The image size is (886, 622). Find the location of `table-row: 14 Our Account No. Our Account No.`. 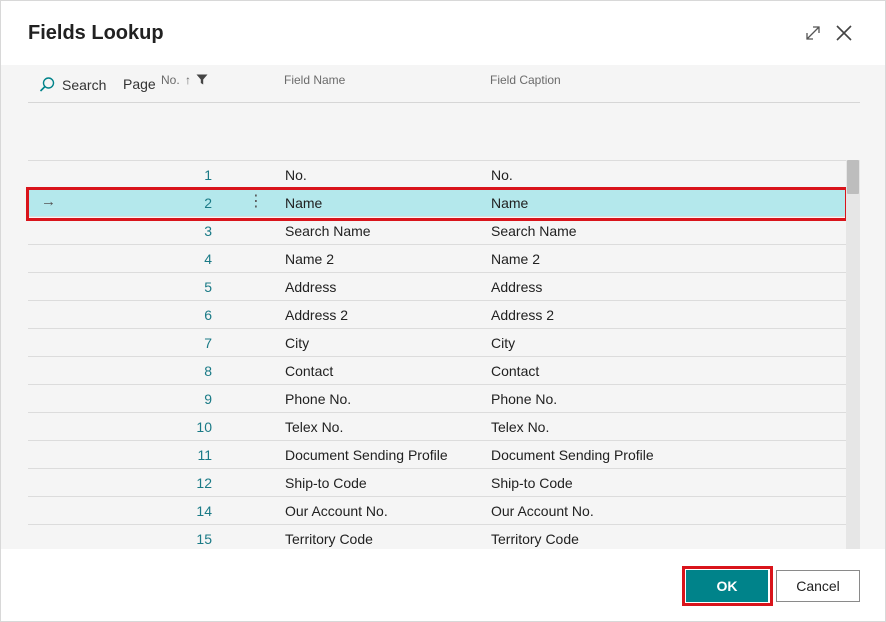

table-row: 14 Our Account No. Our Account No. is located at coordinates (437, 511).